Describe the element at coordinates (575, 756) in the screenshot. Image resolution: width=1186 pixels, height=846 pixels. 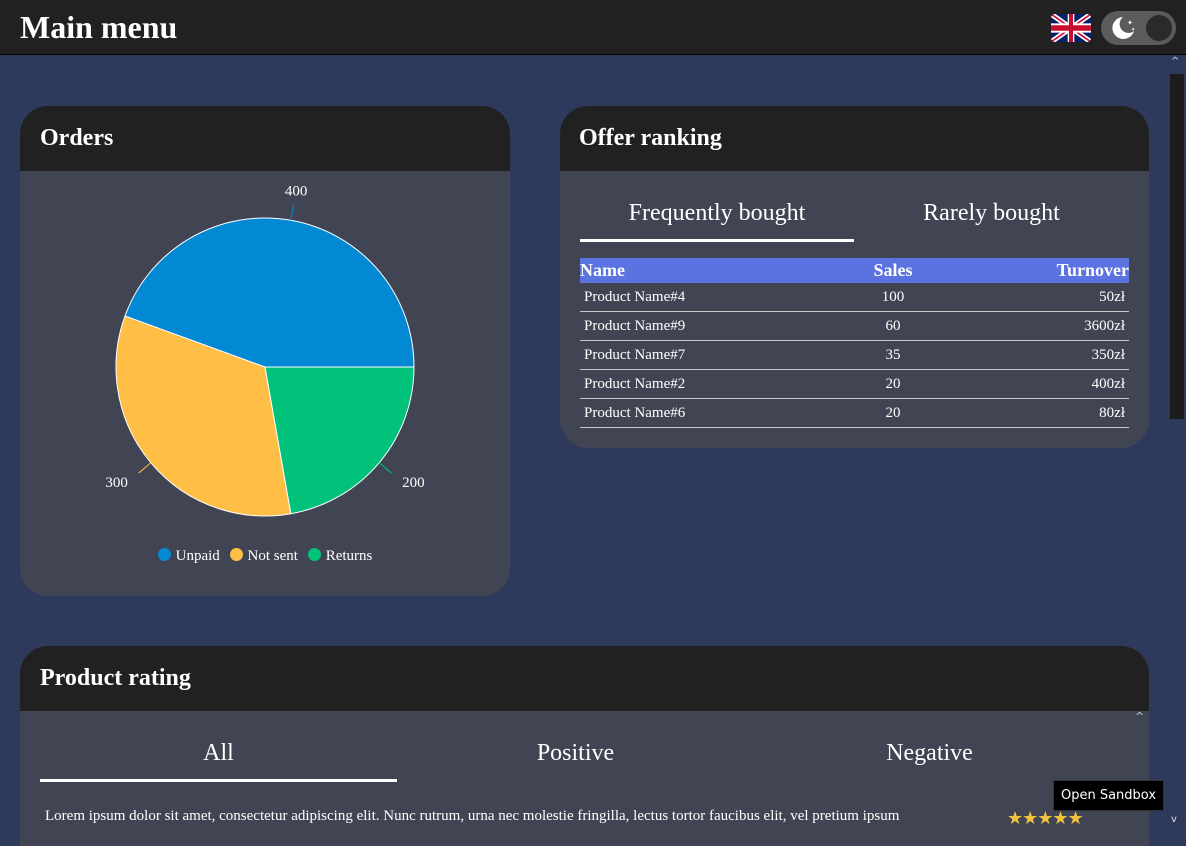
I see `tab-positive: Positive` at that location.